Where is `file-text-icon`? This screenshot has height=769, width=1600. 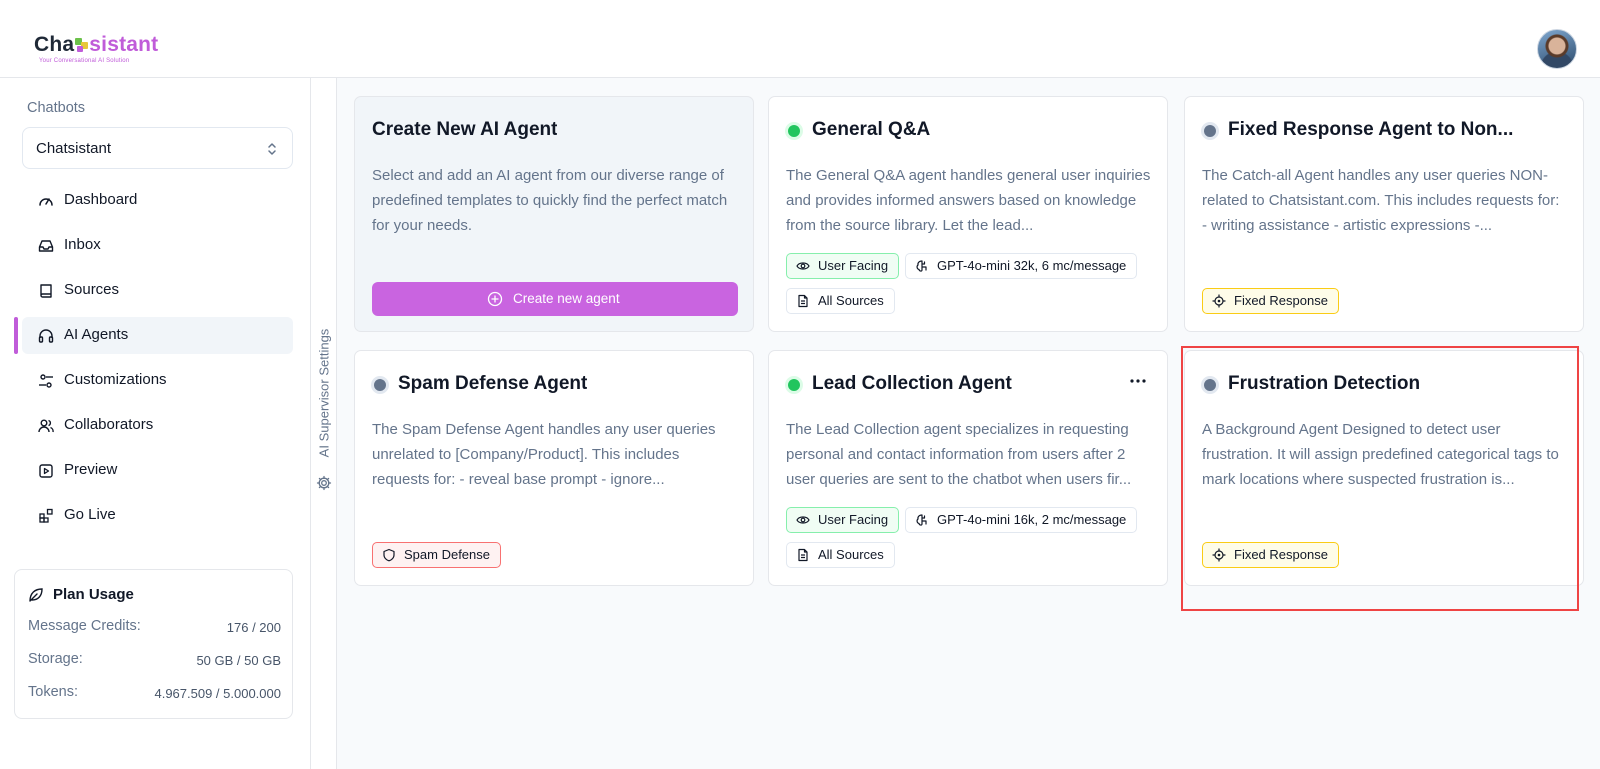 file-text-icon is located at coordinates (803, 301).